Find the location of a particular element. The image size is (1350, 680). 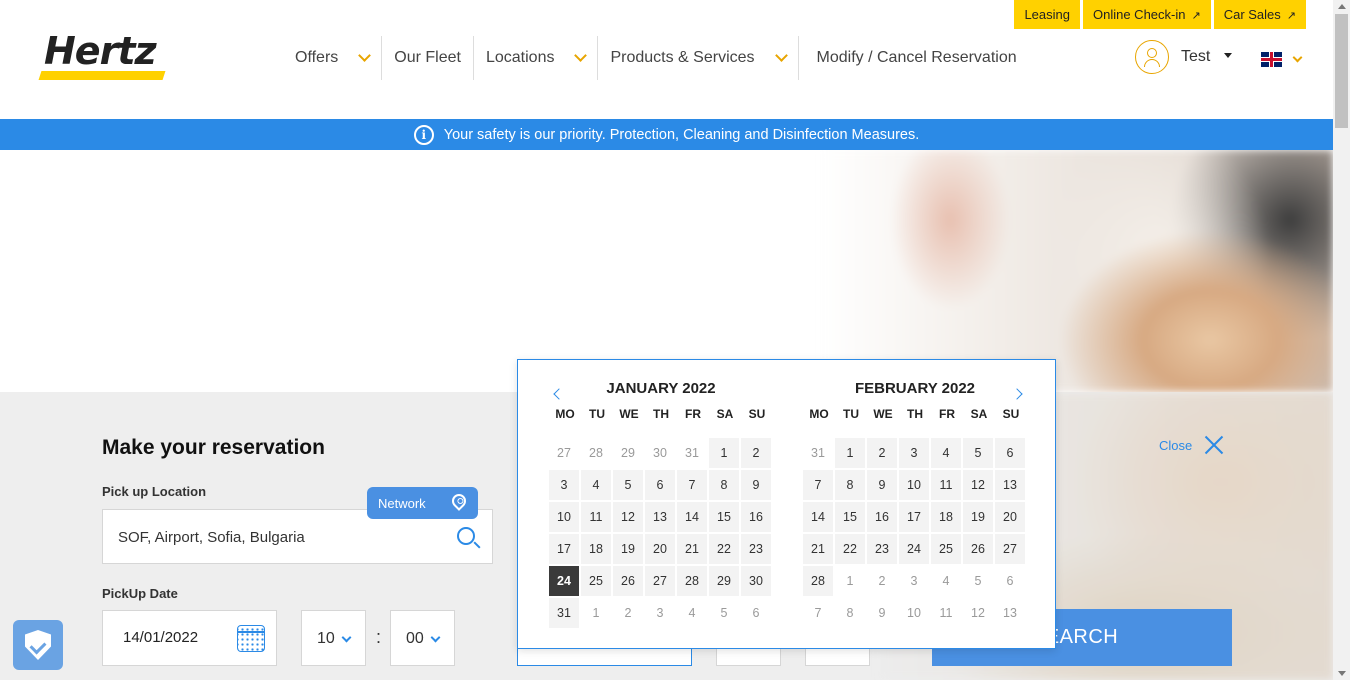

map-pin-icon is located at coordinates (459, 501).